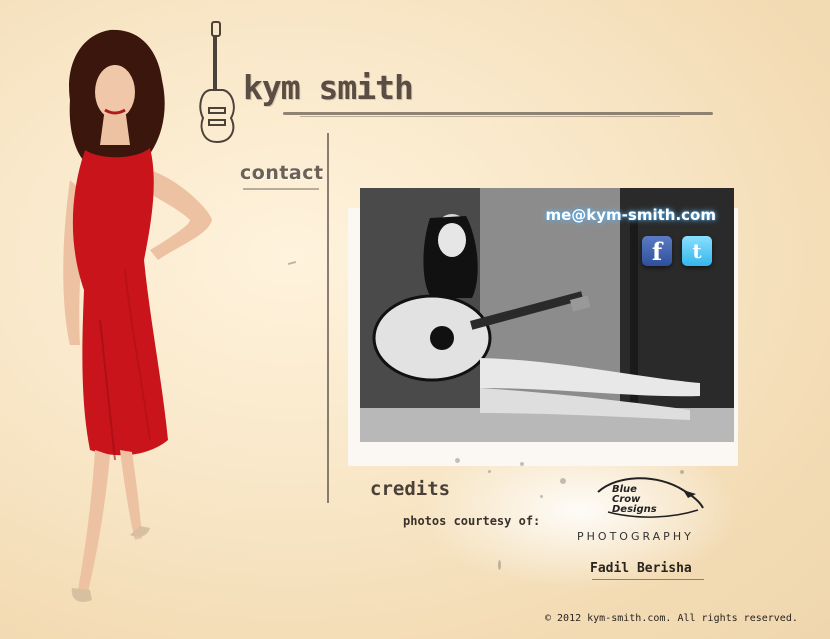  I want to click on studio-name: Blue Crow Designs, so click(634, 500).